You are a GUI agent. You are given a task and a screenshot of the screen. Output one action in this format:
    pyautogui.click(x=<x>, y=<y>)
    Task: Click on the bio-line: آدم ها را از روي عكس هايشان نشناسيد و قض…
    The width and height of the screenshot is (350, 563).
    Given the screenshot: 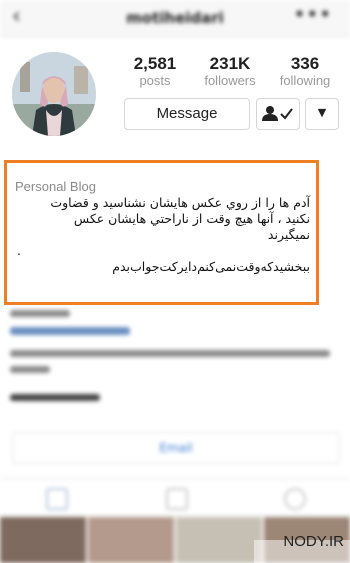 What is the action you would take?
    pyautogui.click(x=180, y=202)
    